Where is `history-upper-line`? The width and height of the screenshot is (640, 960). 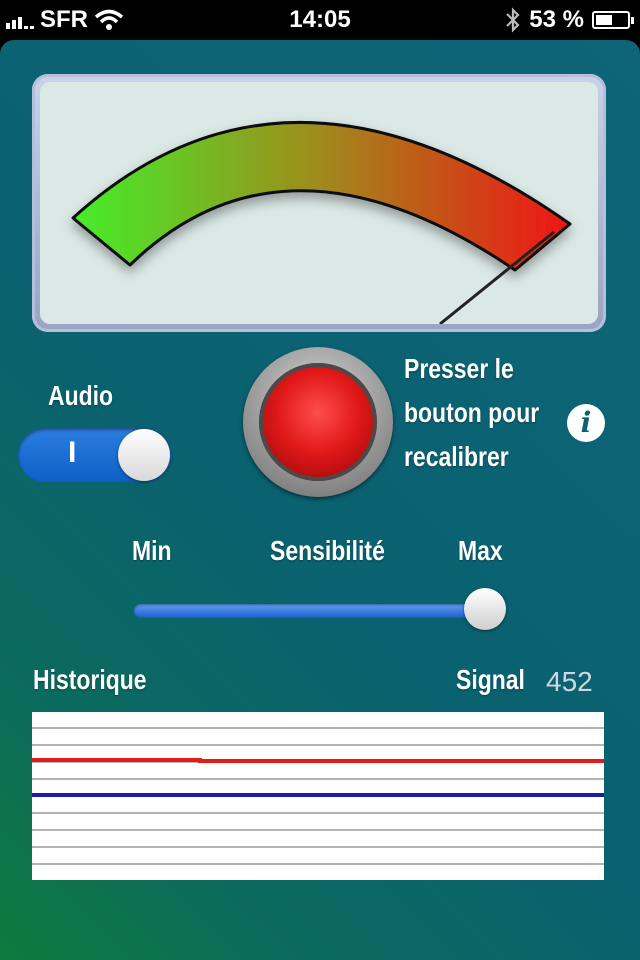
history-upper-line is located at coordinates (318, 760).